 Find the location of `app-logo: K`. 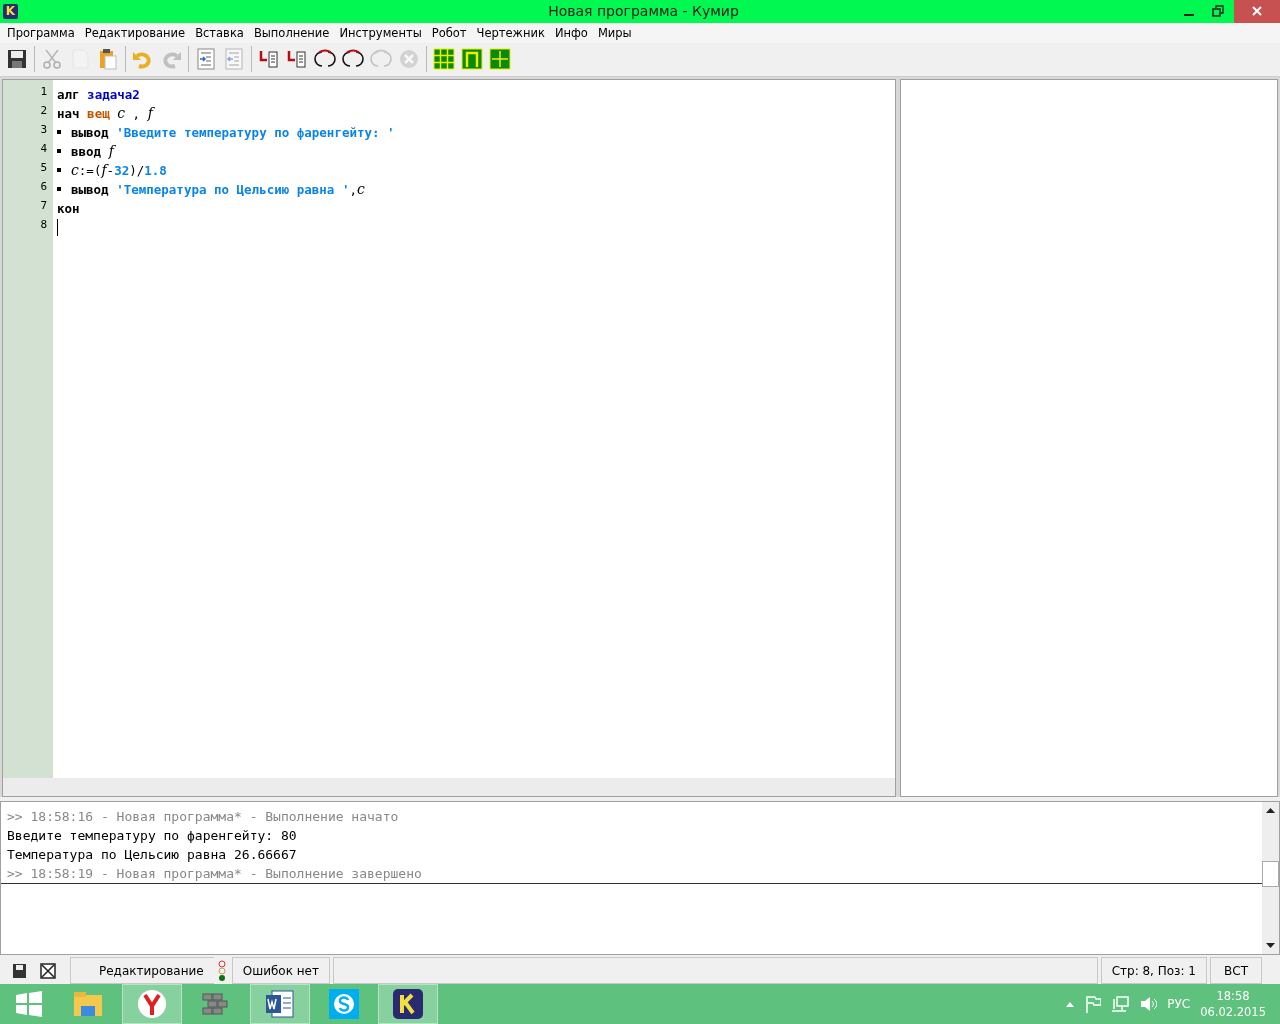

app-logo: K is located at coordinates (10, 11).